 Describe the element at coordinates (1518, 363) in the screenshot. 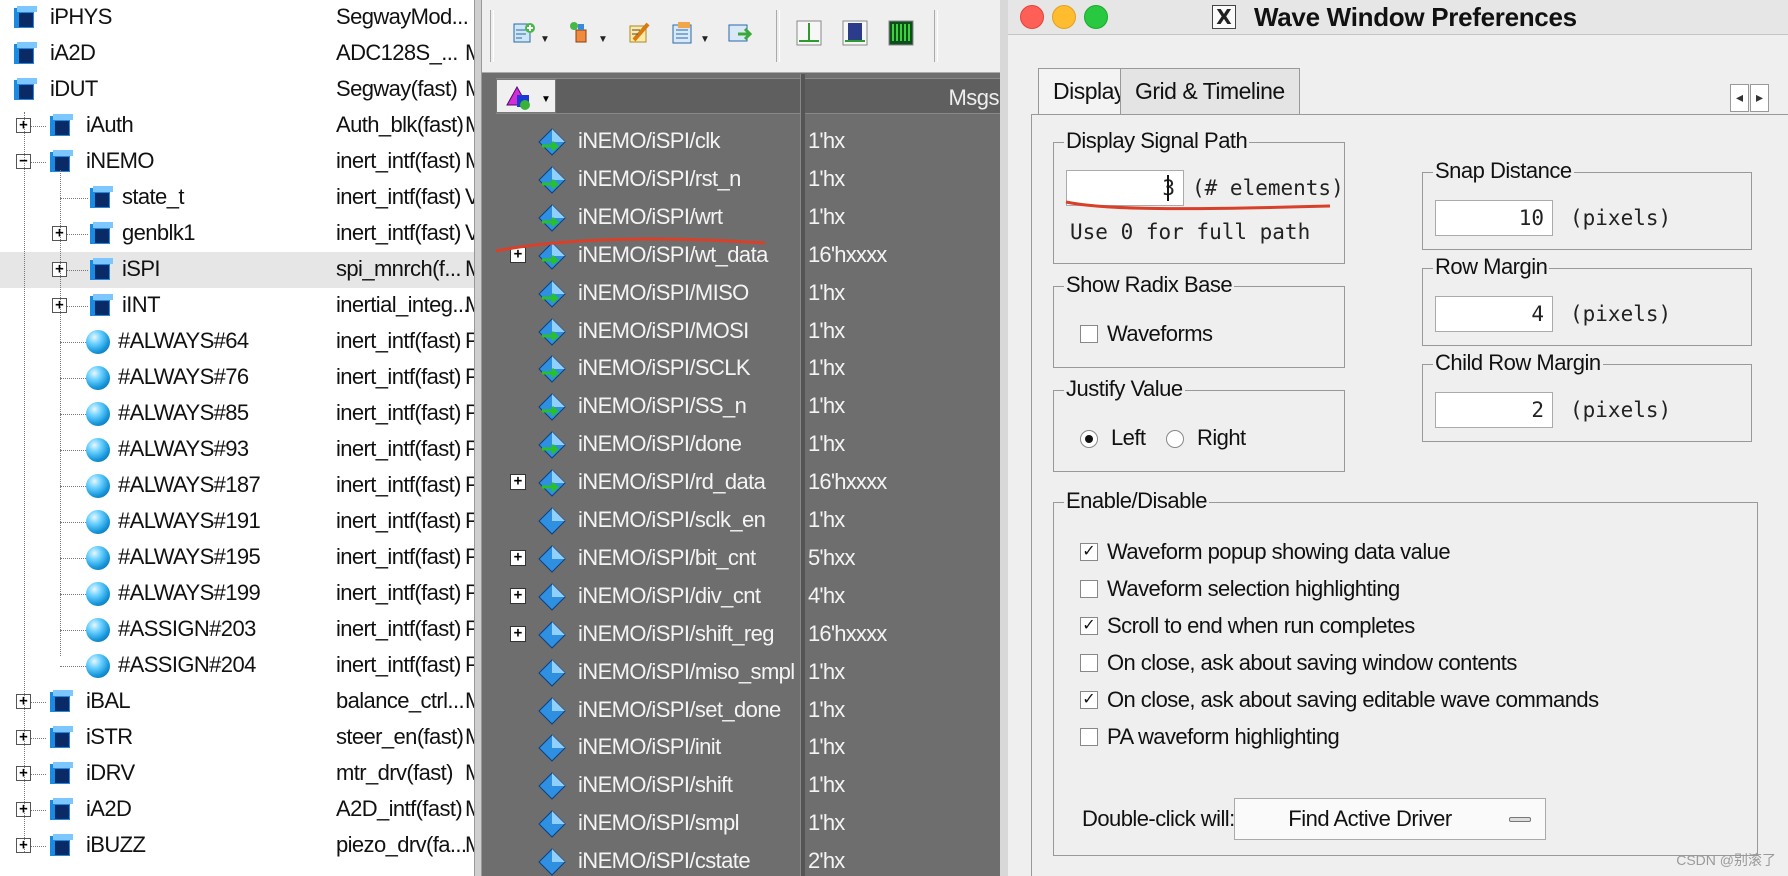

I see `group-legend: Child Row Margin` at that location.